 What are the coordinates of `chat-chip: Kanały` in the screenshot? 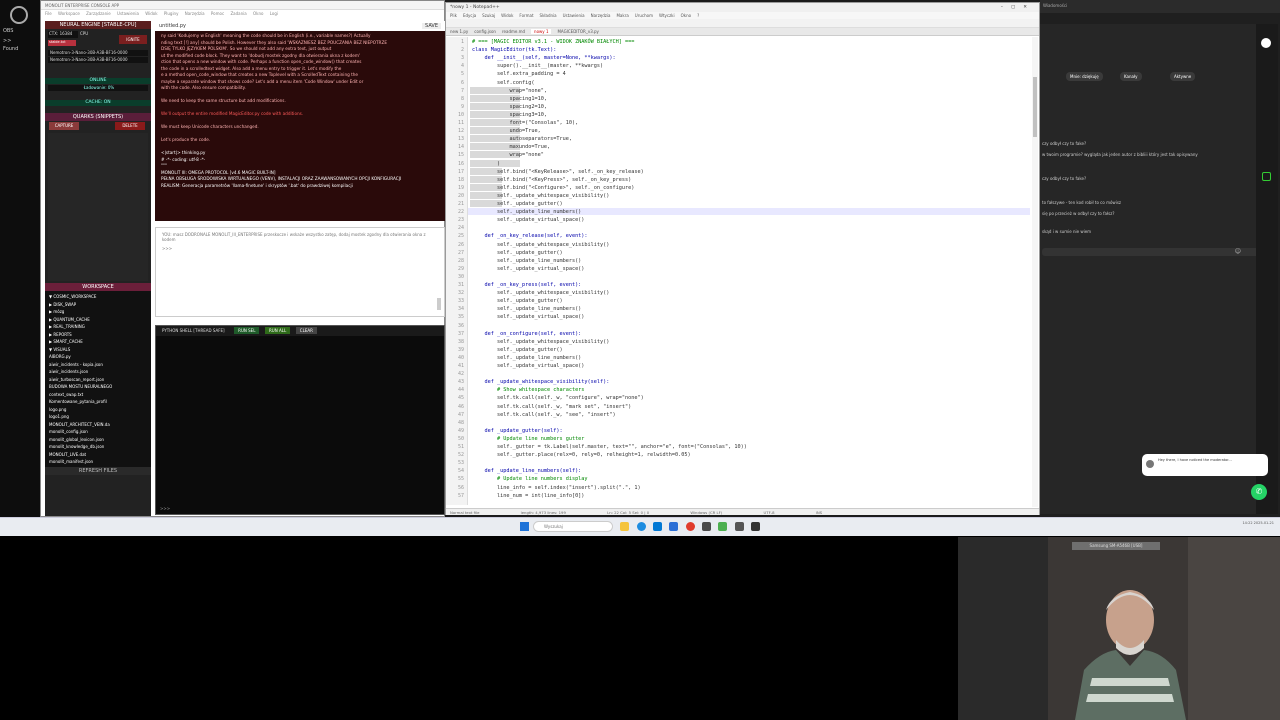 It's located at (1131, 76).